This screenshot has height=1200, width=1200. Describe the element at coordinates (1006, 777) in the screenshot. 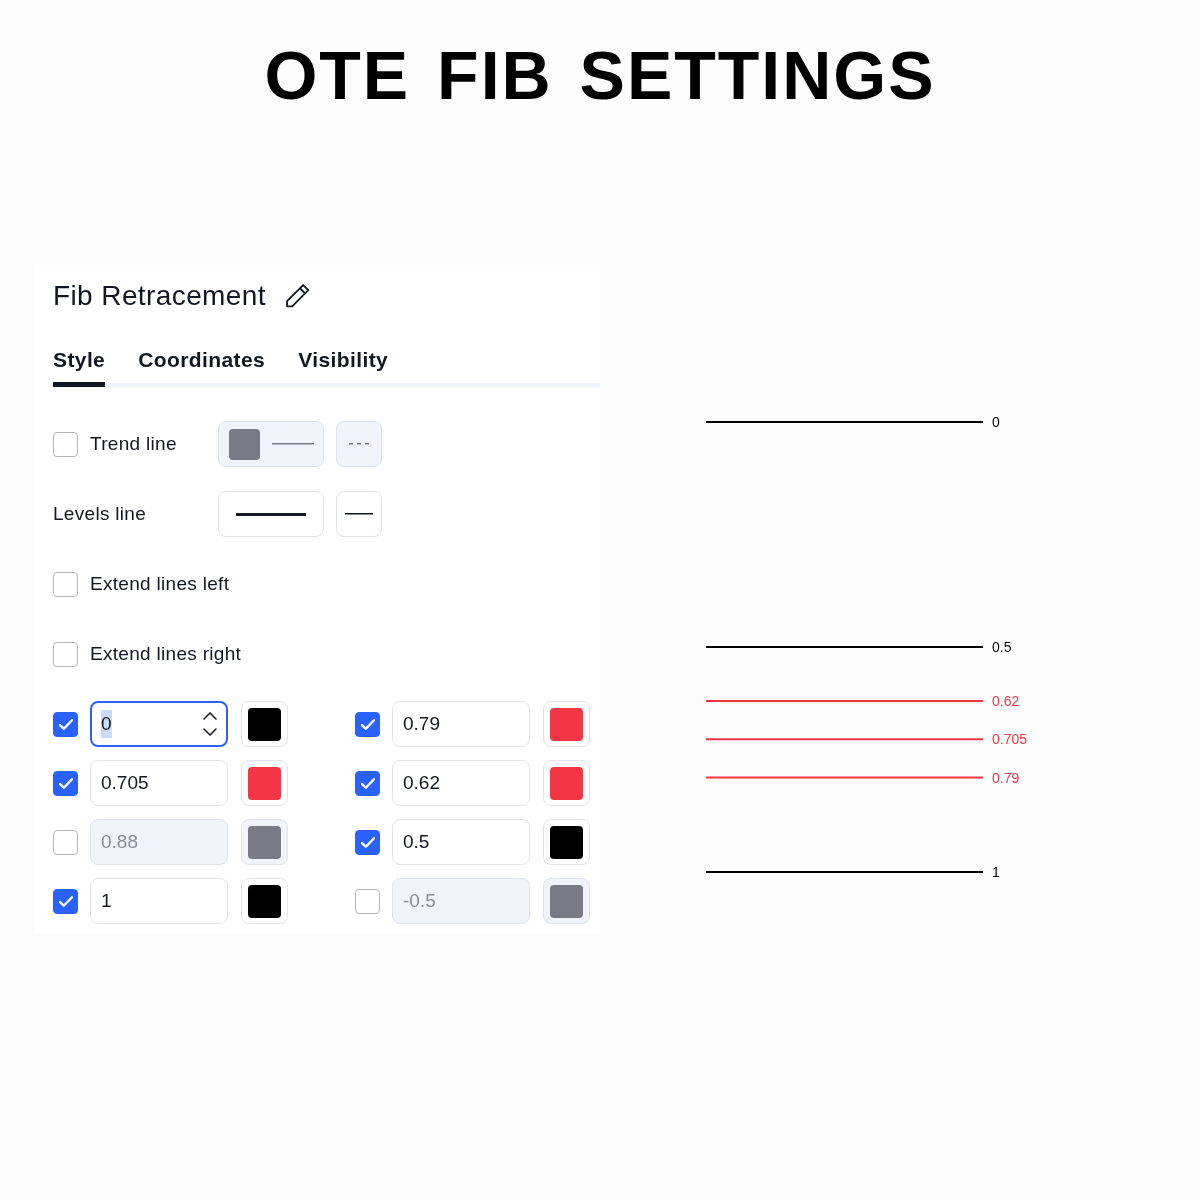

I see `level-label: 0.79` at that location.